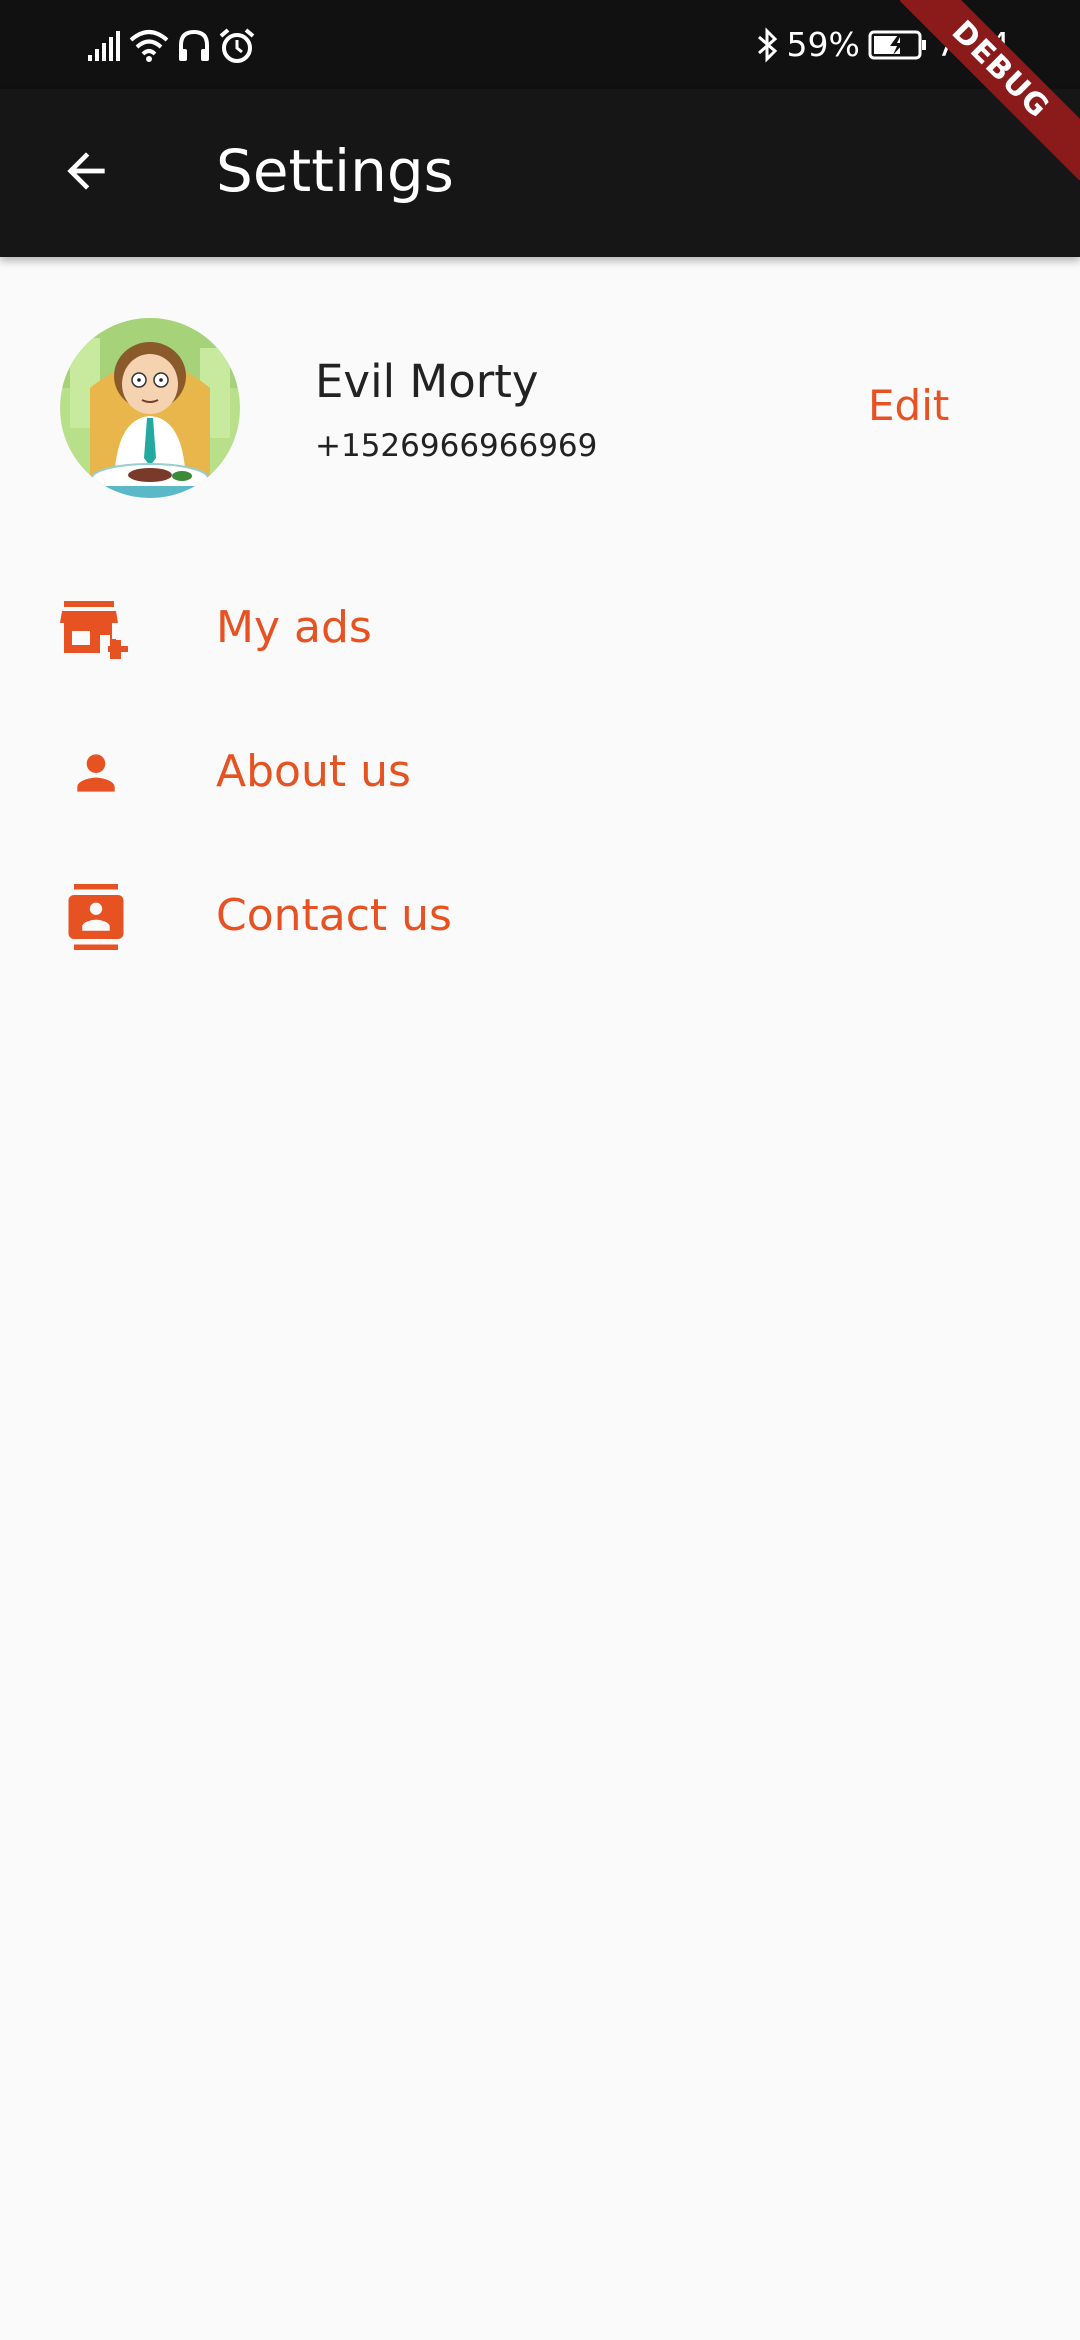 The width and height of the screenshot is (1080, 2340). Describe the element at coordinates (104, 46) in the screenshot. I see `signal-icon` at that location.